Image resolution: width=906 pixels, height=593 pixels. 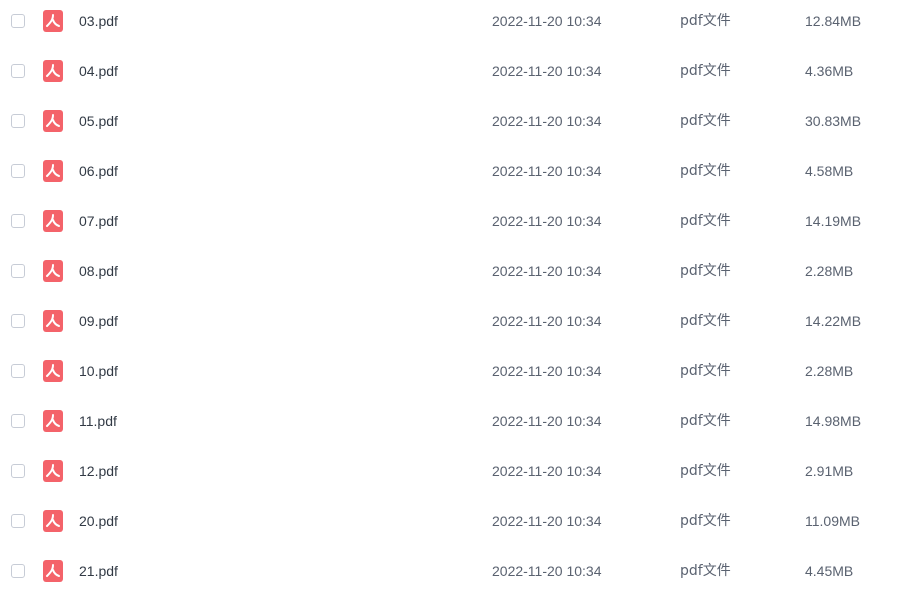 I want to click on file-row: 21.pdf 2022-11-20 10:34 pdf文件 4.45MB, so click(x=453, y=569).